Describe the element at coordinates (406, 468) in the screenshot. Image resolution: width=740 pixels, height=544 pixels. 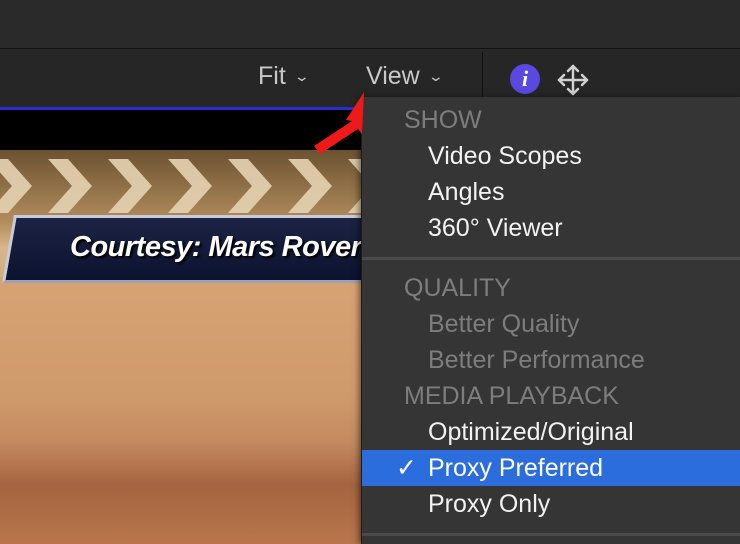
I see `checkmark-icon: ✓` at that location.